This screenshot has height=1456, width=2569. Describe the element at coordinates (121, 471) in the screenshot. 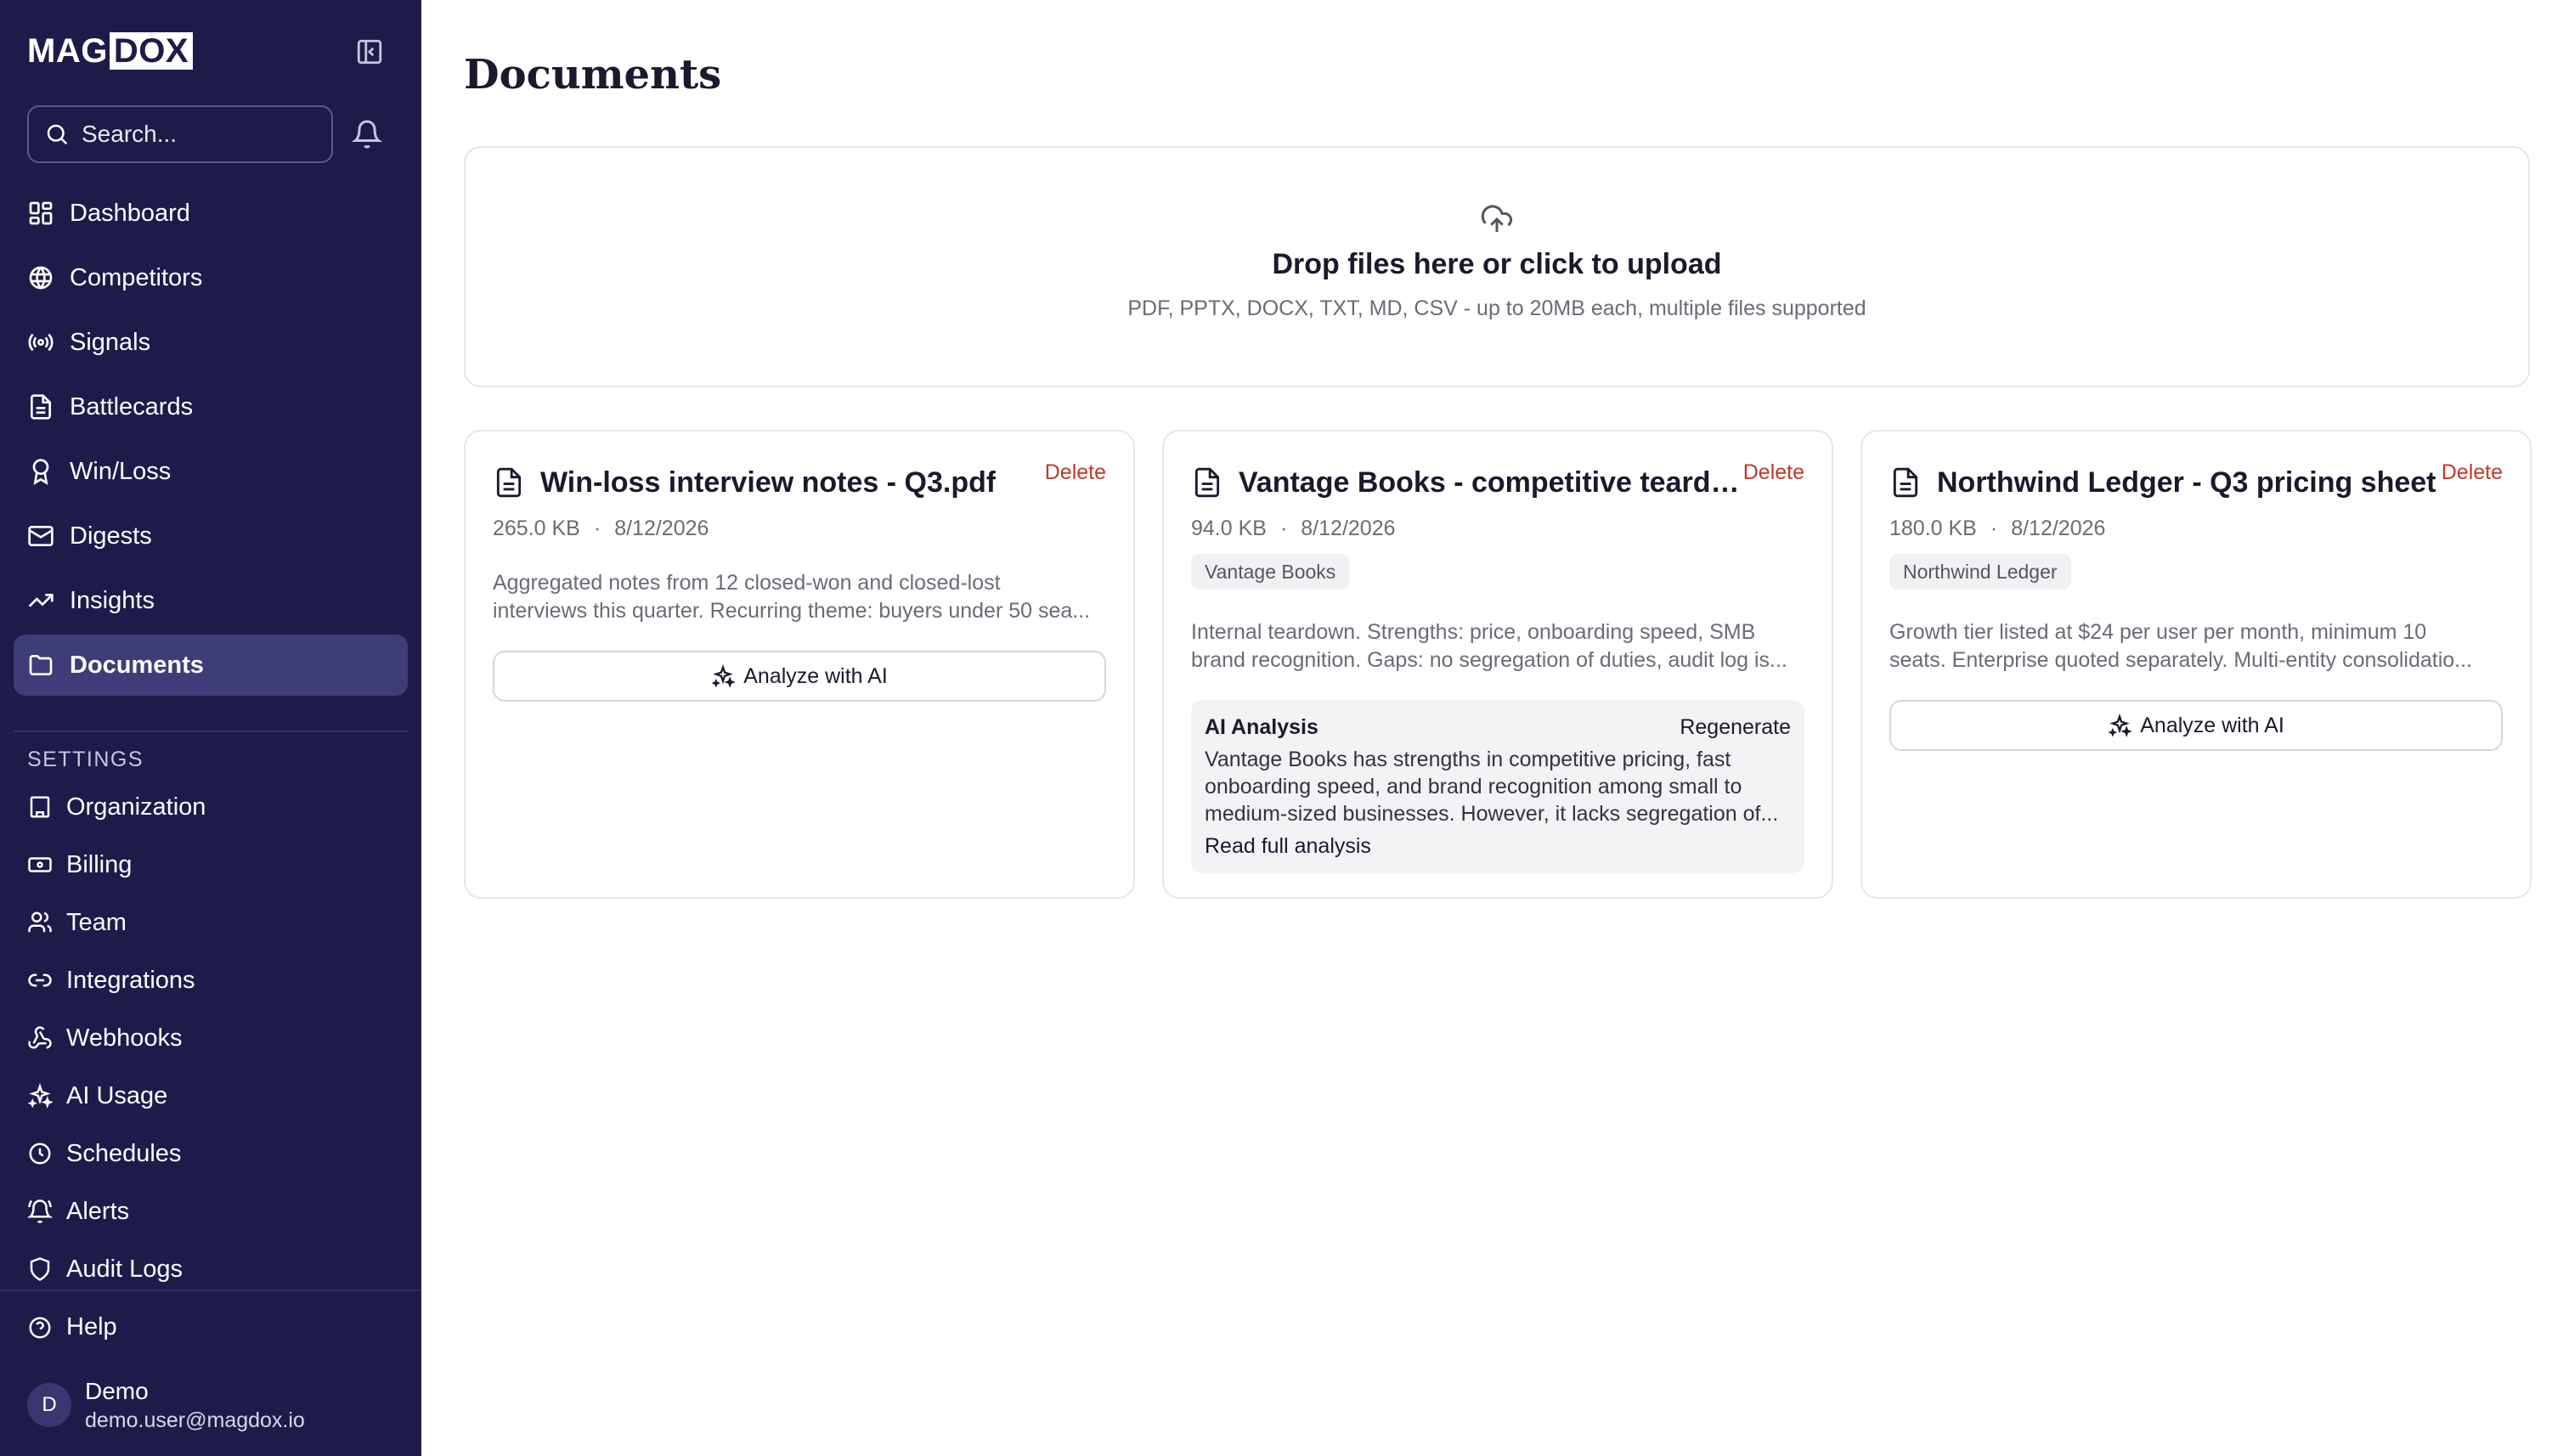

I see `nav-label: Win/Loss` at that location.